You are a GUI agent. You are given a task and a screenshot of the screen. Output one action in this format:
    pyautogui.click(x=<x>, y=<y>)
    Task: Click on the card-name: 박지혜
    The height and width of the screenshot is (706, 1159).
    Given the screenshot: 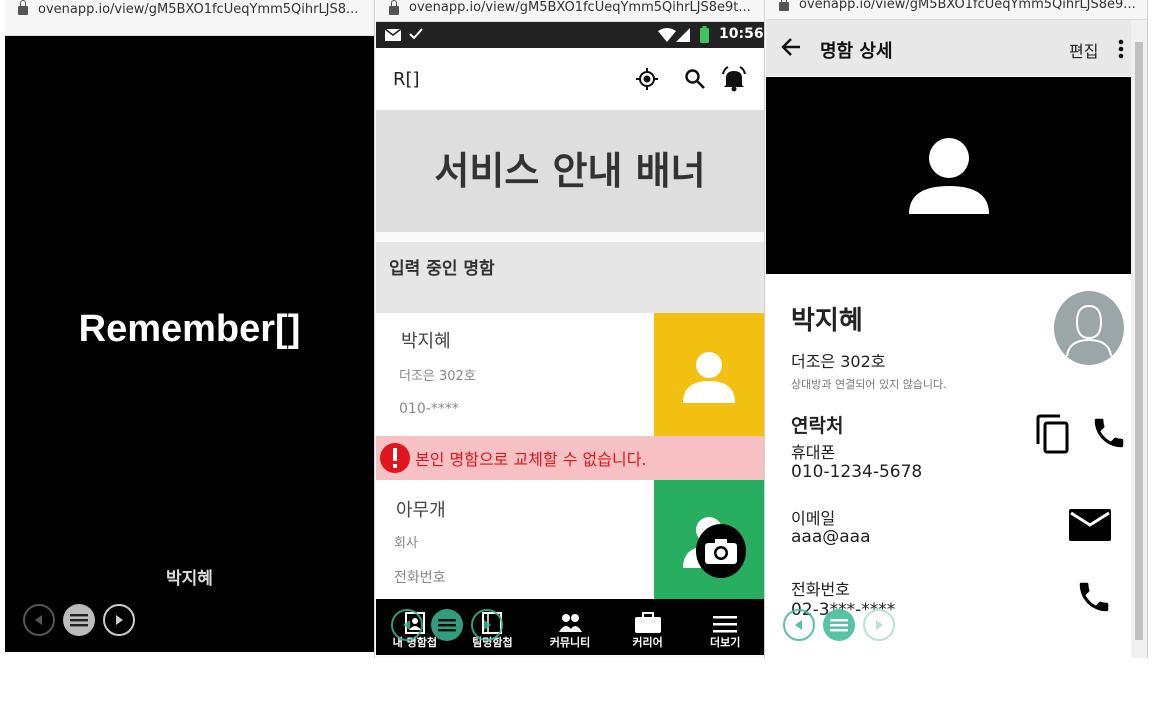 What is the action you would take?
    pyautogui.click(x=426, y=341)
    